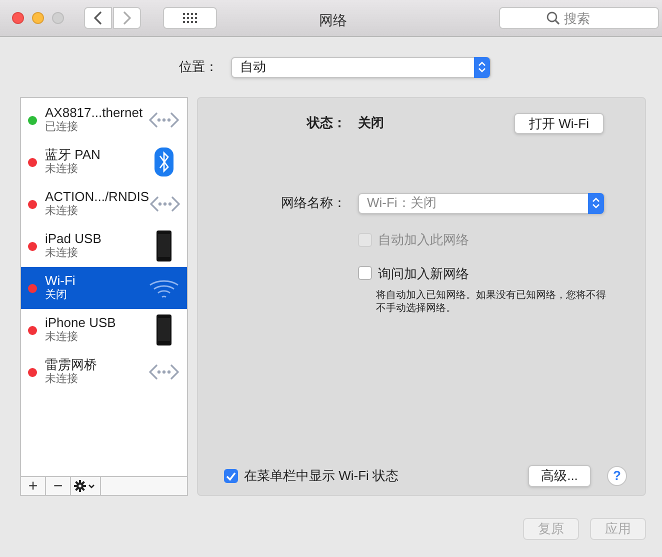 The width and height of the screenshot is (662, 557). I want to click on add-button: +, so click(33, 486).